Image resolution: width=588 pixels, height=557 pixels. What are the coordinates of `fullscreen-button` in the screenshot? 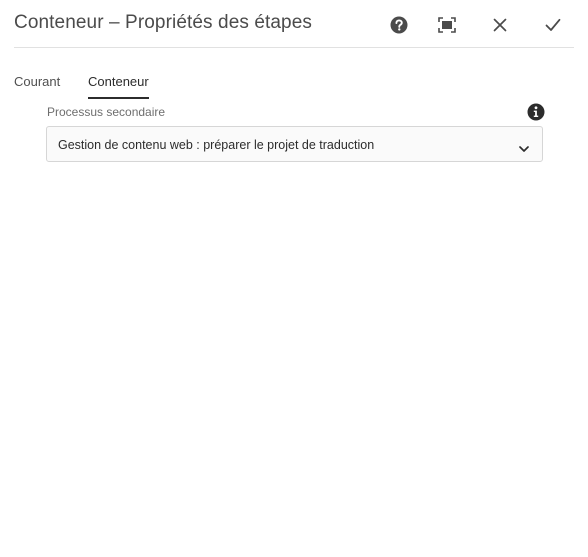 It's located at (447, 25).